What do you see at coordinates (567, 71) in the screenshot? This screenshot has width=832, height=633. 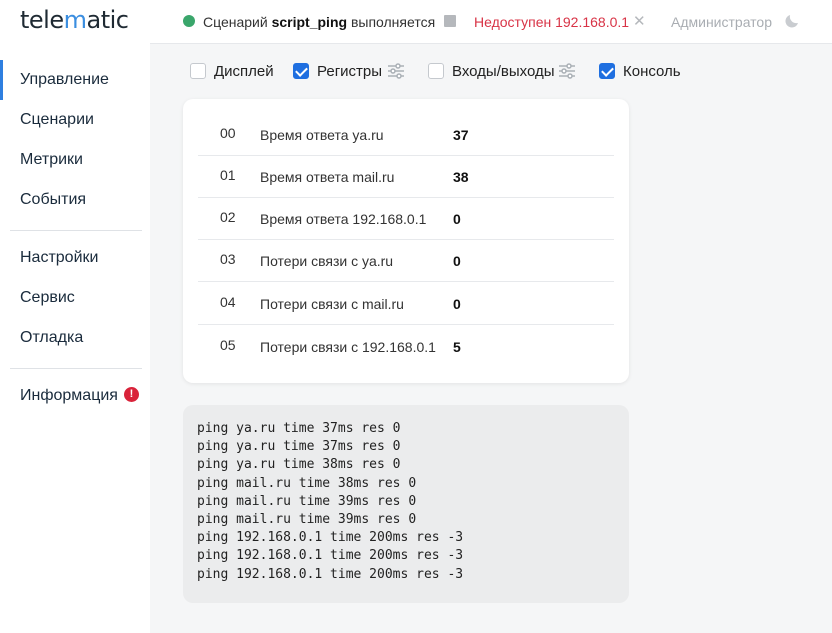 I see `io-settings-icon` at bounding box center [567, 71].